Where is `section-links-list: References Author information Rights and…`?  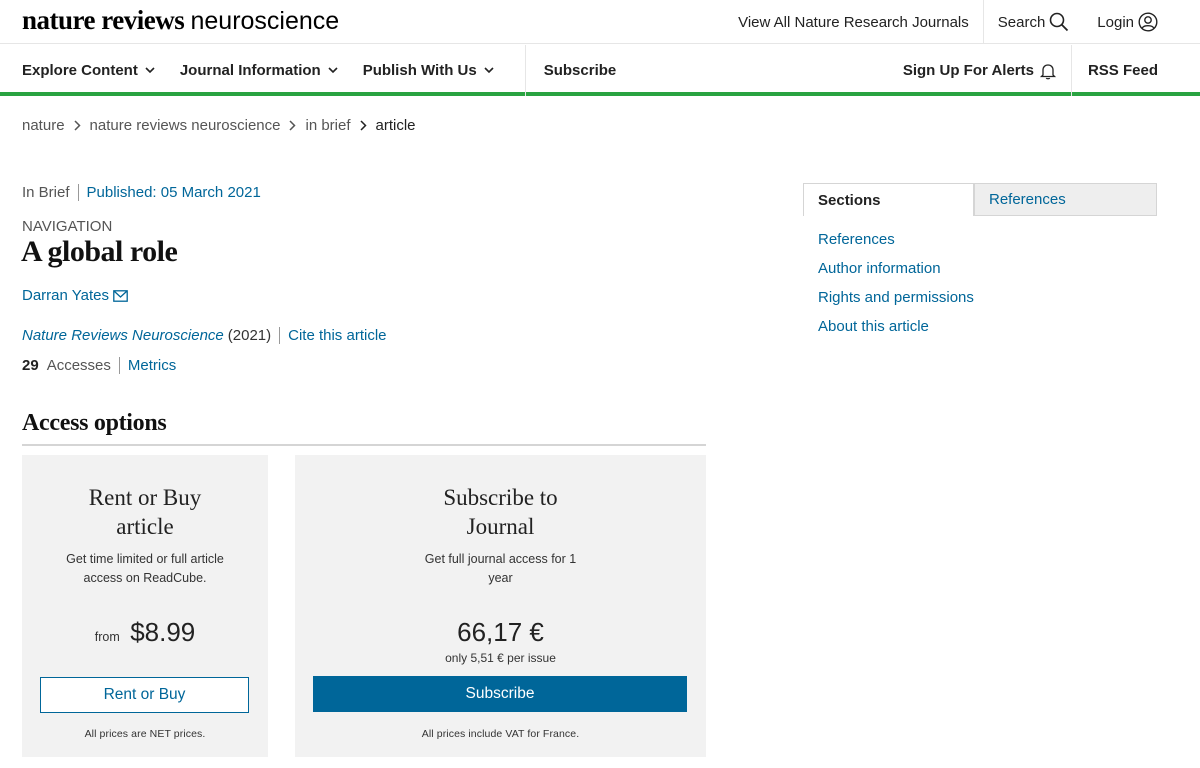
section-links-list: References Author information Rights and… is located at coordinates (896, 288).